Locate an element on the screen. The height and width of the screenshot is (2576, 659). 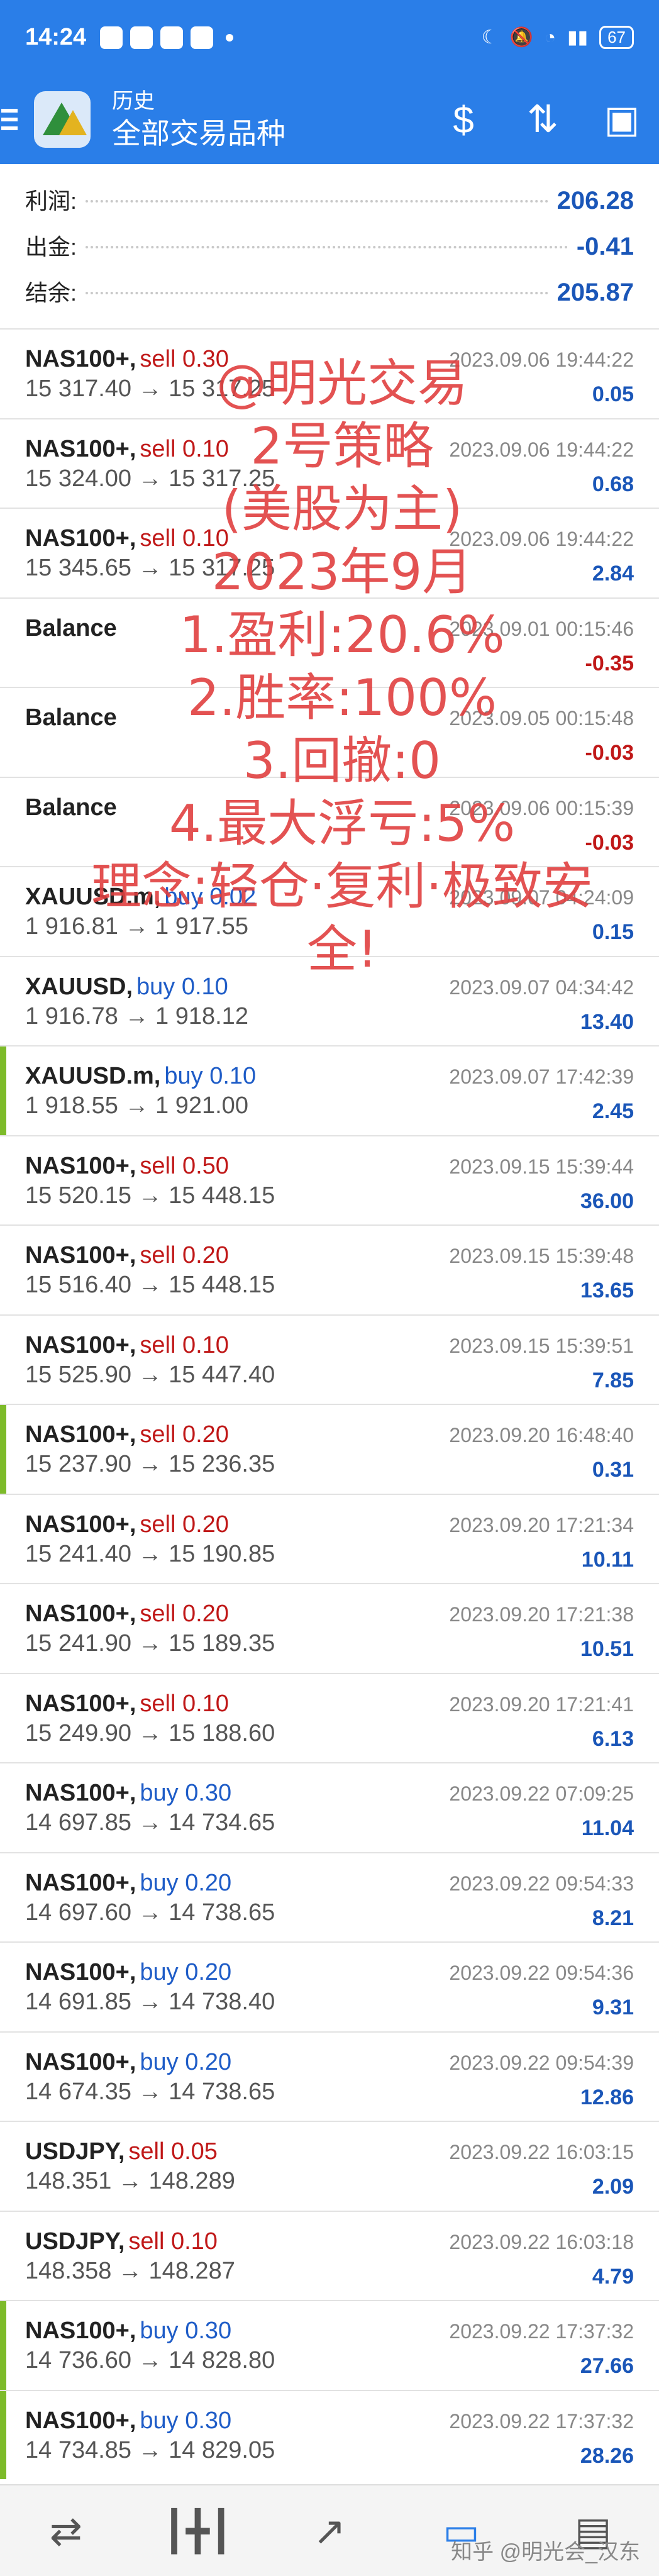
trade-profit: 0.68 is located at coordinates (613, 484).